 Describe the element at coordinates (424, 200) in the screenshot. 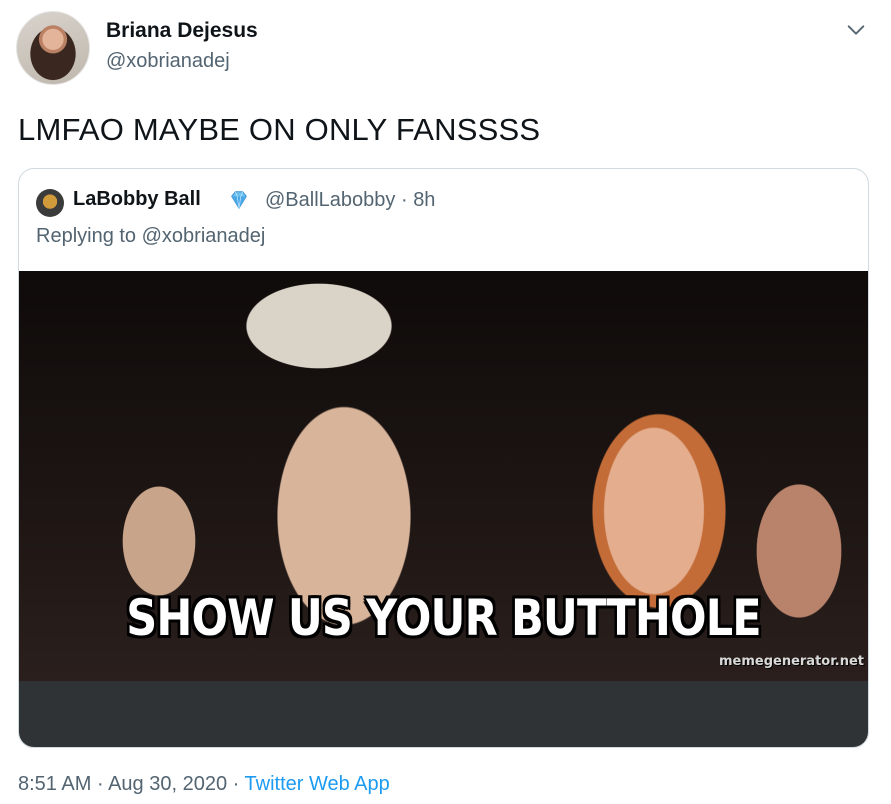

I see `quoted-age: 8h` at that location.